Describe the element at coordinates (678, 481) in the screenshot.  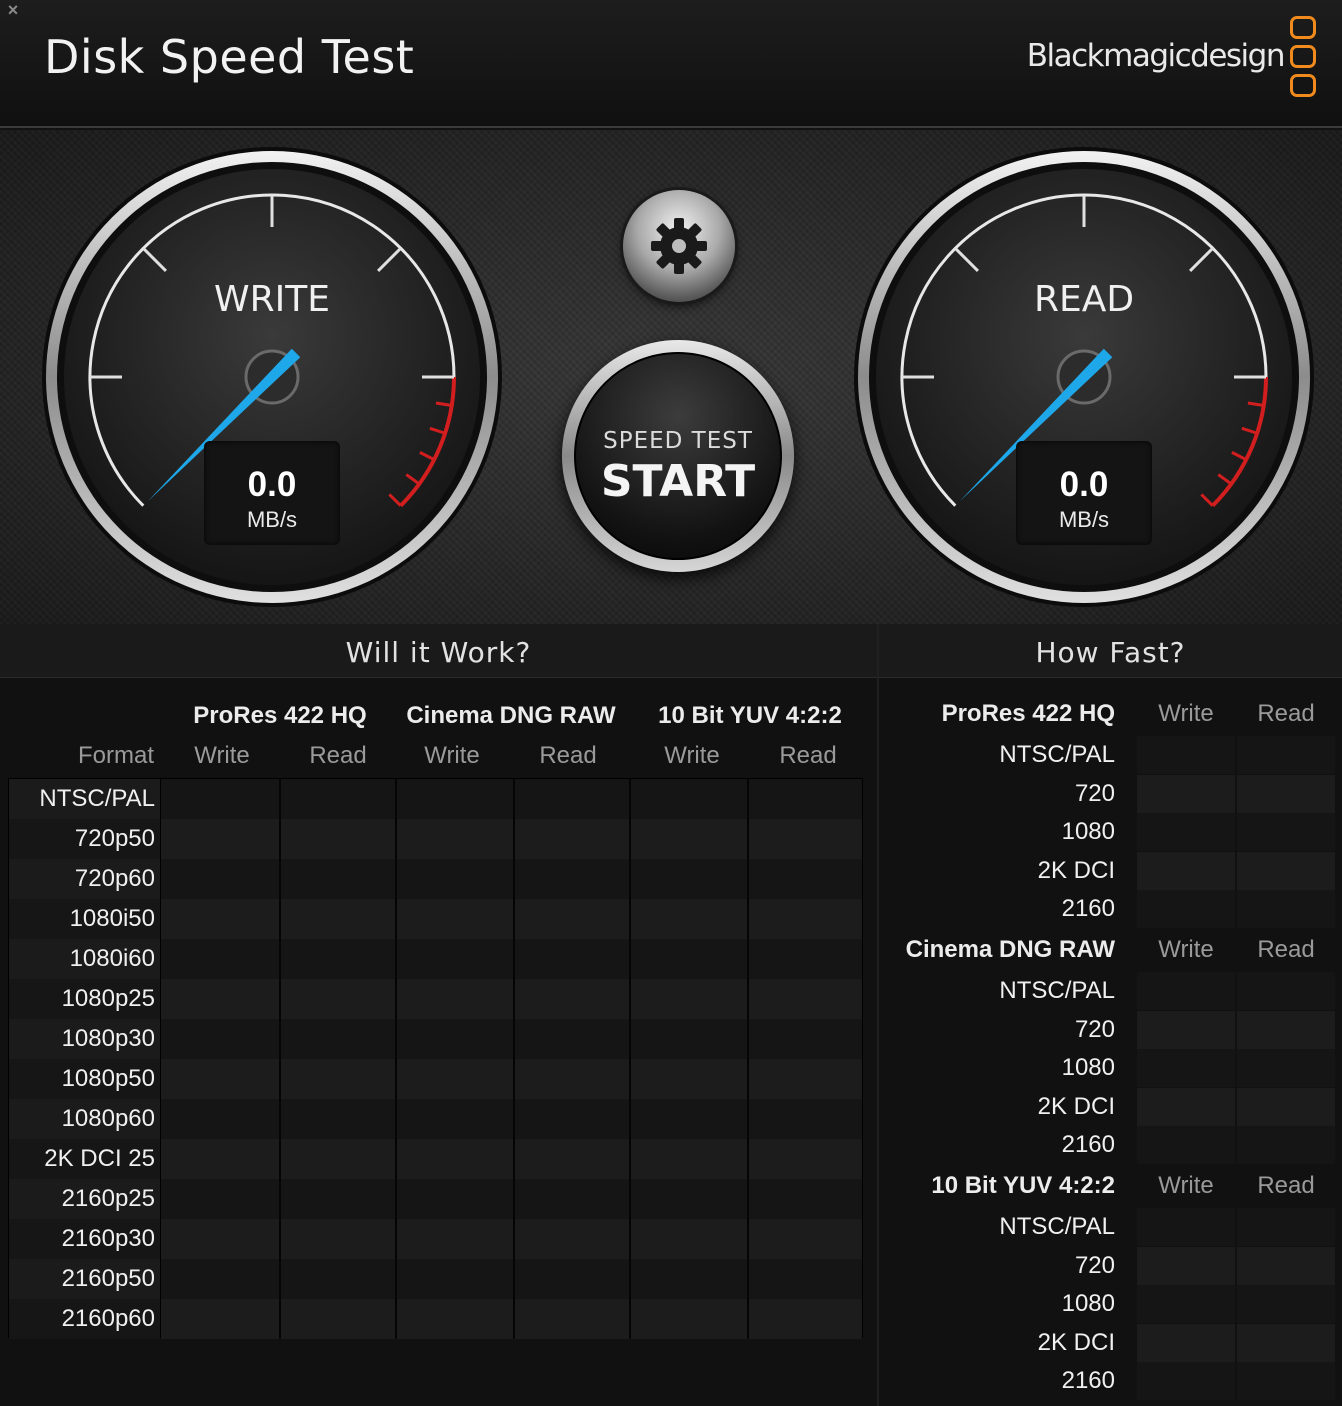
I see `start-button-label: START` at that location.